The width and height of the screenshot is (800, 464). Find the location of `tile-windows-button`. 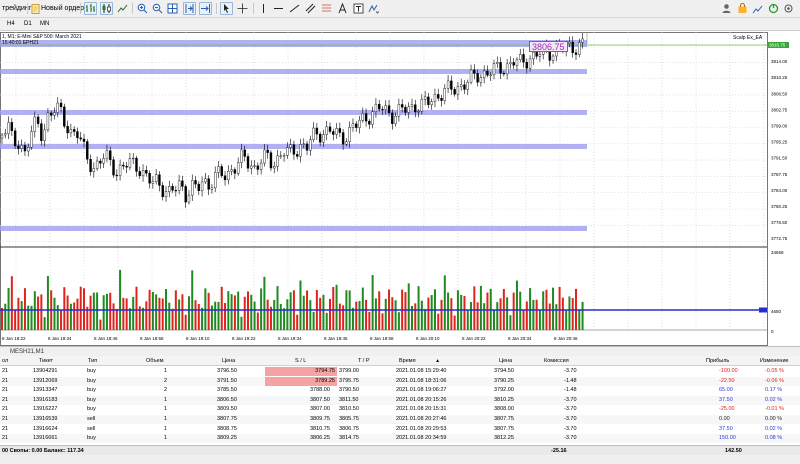

tile-windows-button is located at coordinates (172, 8).